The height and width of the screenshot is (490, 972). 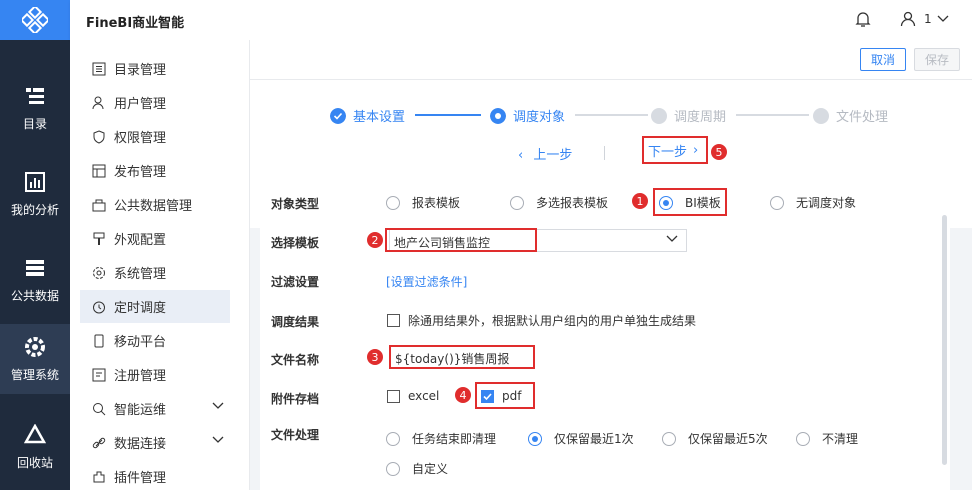 I want to click on menu-scheduled-tasks: 定时调度, so click(x=155, y=306).